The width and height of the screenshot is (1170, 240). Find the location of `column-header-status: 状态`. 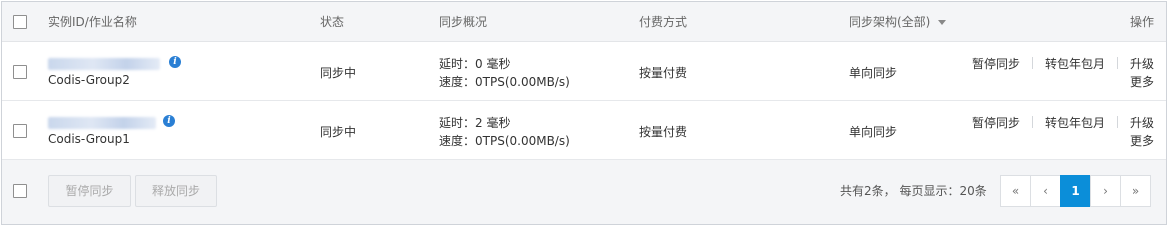

column-header-status: 状态 is located at coordinates (332, 22).